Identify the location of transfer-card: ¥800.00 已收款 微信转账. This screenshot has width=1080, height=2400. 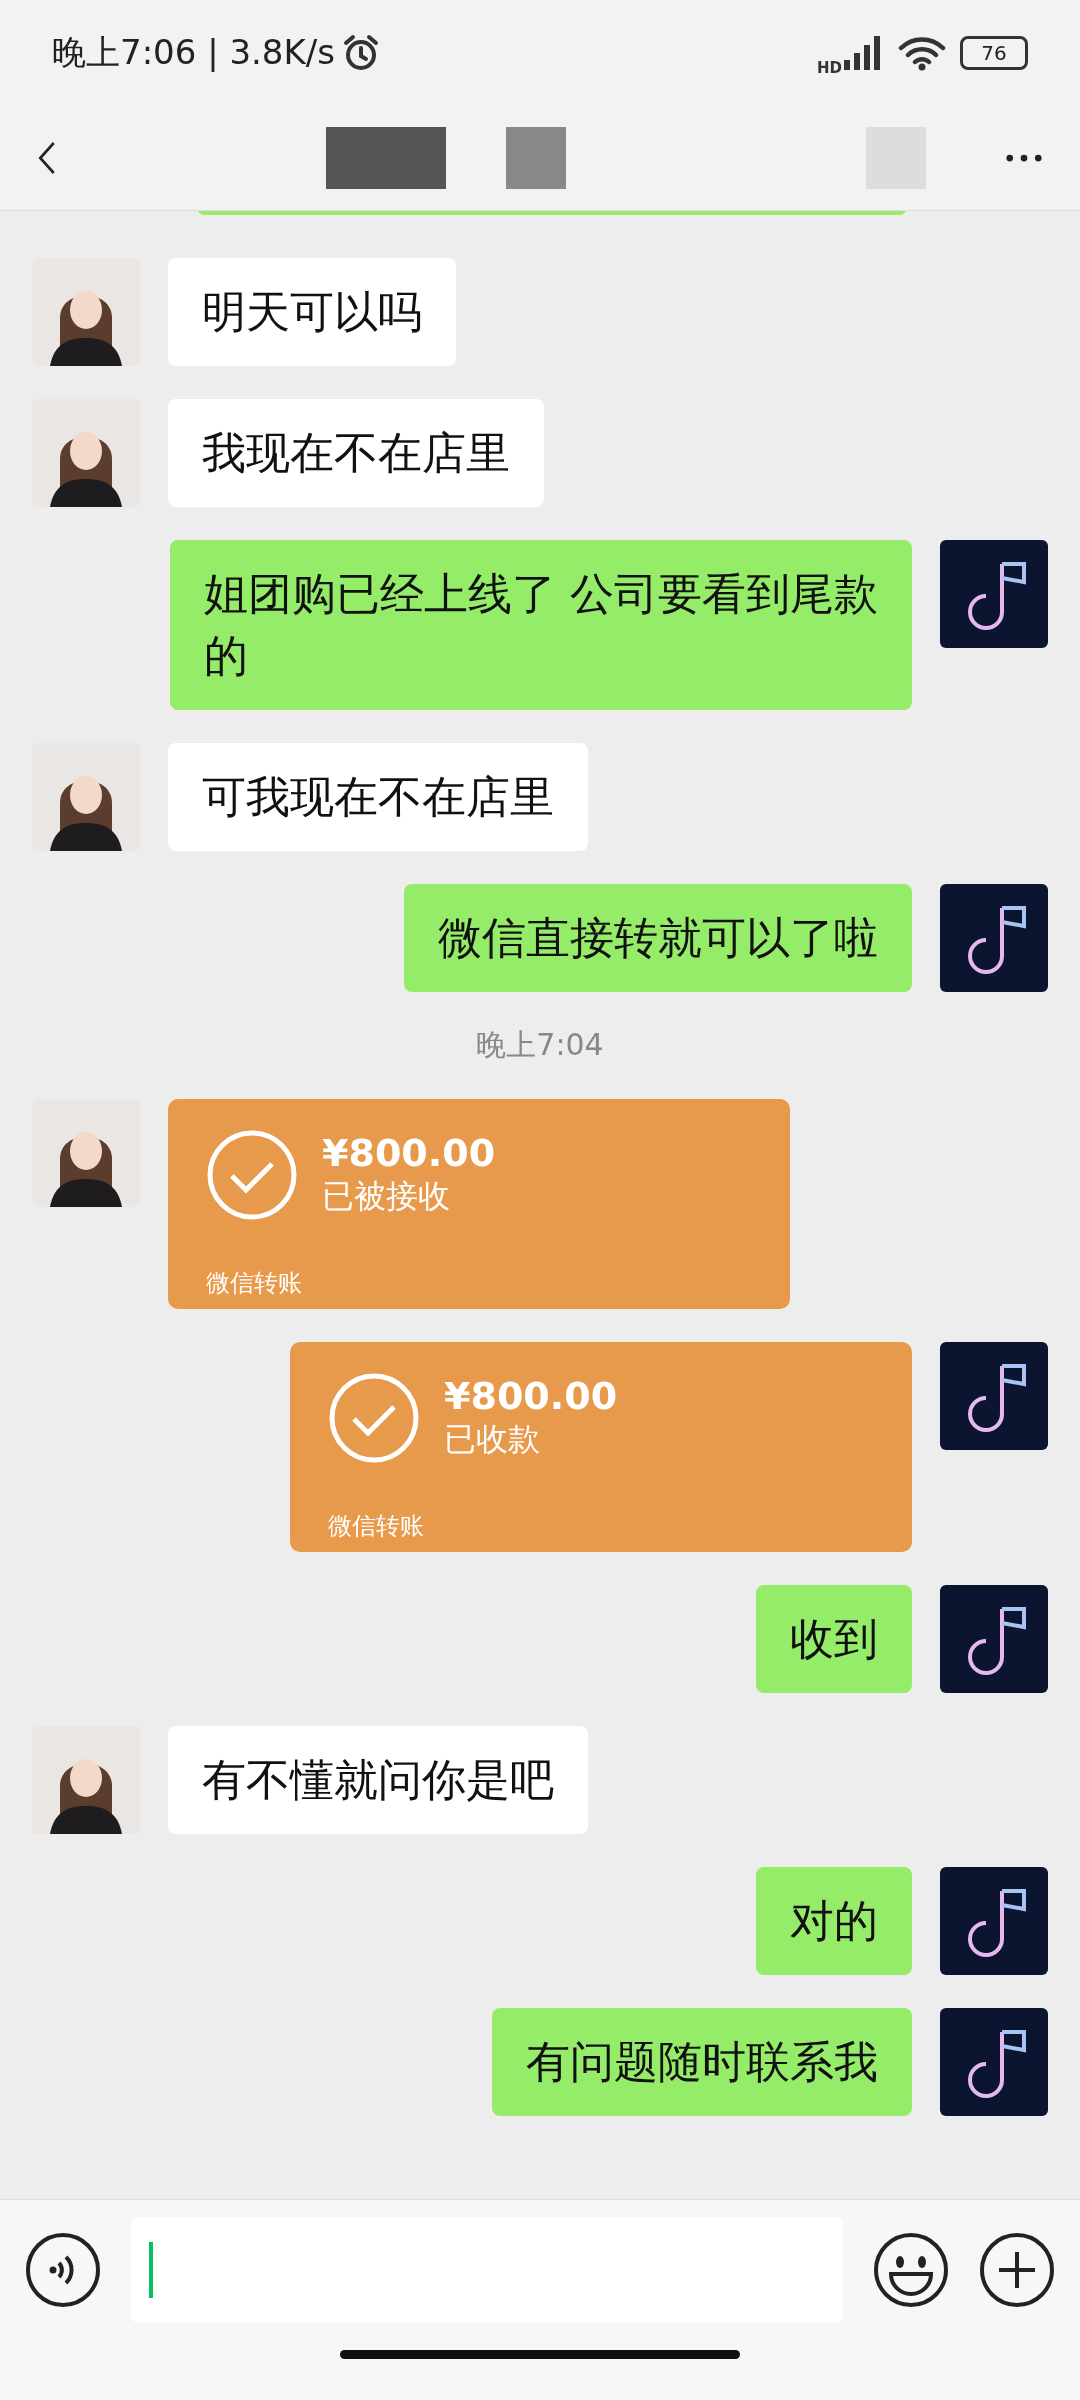
(601, 1447).